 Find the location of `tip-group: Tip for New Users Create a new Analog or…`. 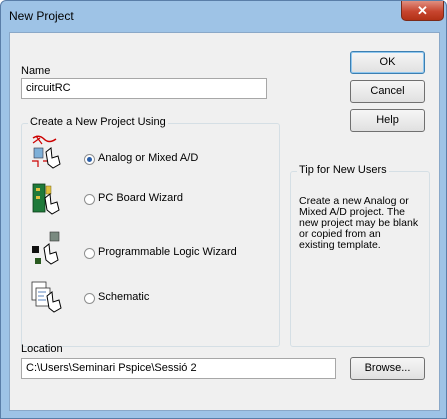

tip-group: Tip for New Users Create a new Analog or… is located at coordinates (360, 255).